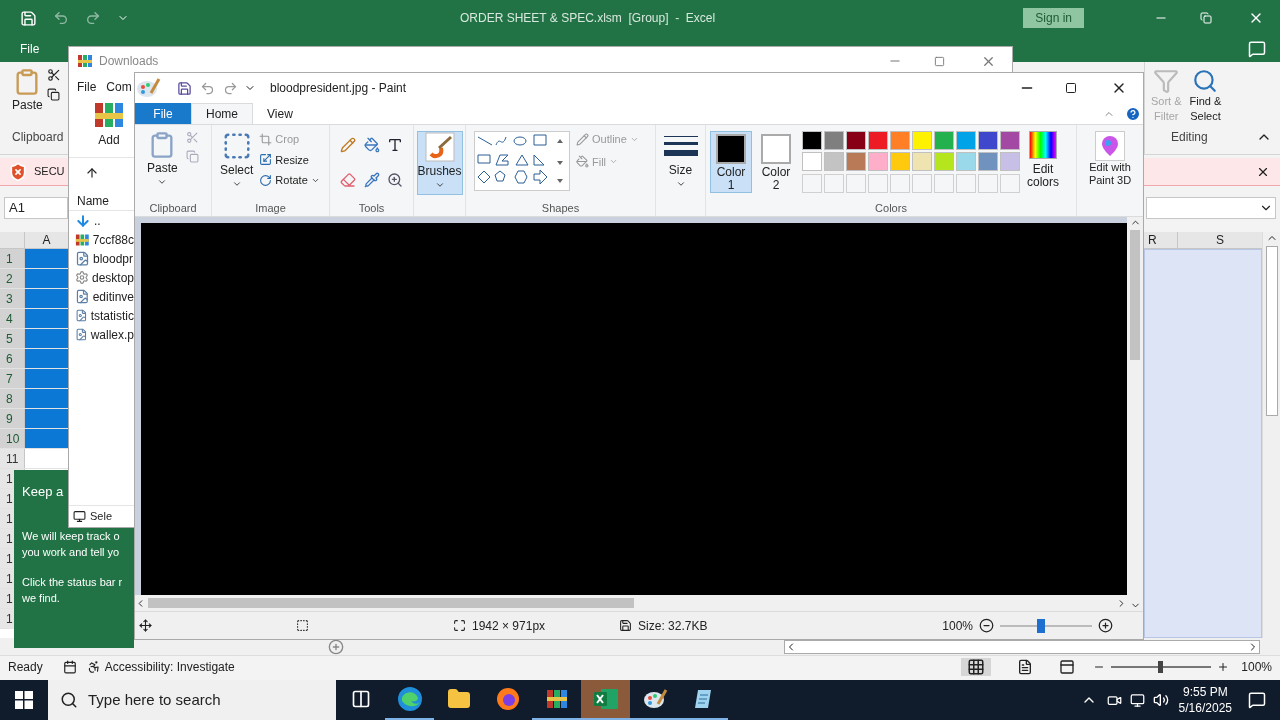 The image size is (1280, 720). I want to click on fill-bucket-icon, so click(371, 145).